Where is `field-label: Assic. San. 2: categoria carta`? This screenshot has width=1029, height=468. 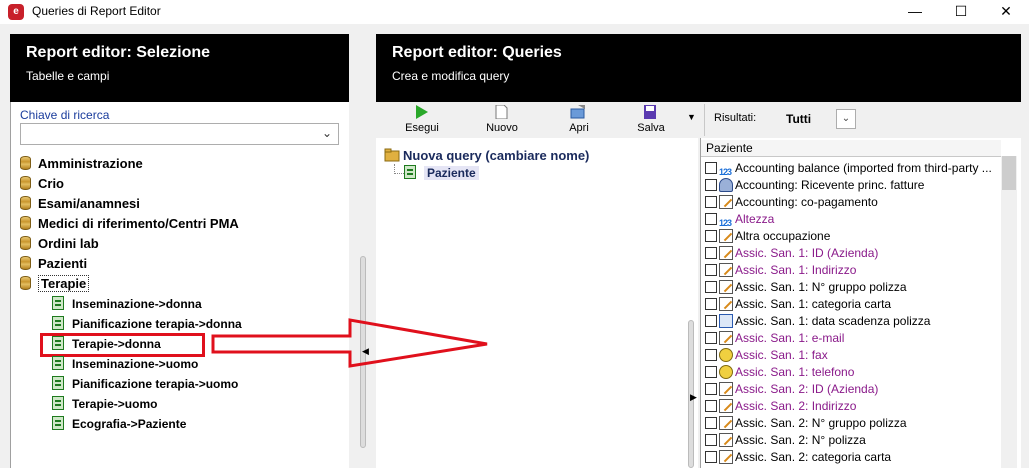
field-label: Assic. San. 2: categoria carta is located at coordinates (813, 457).